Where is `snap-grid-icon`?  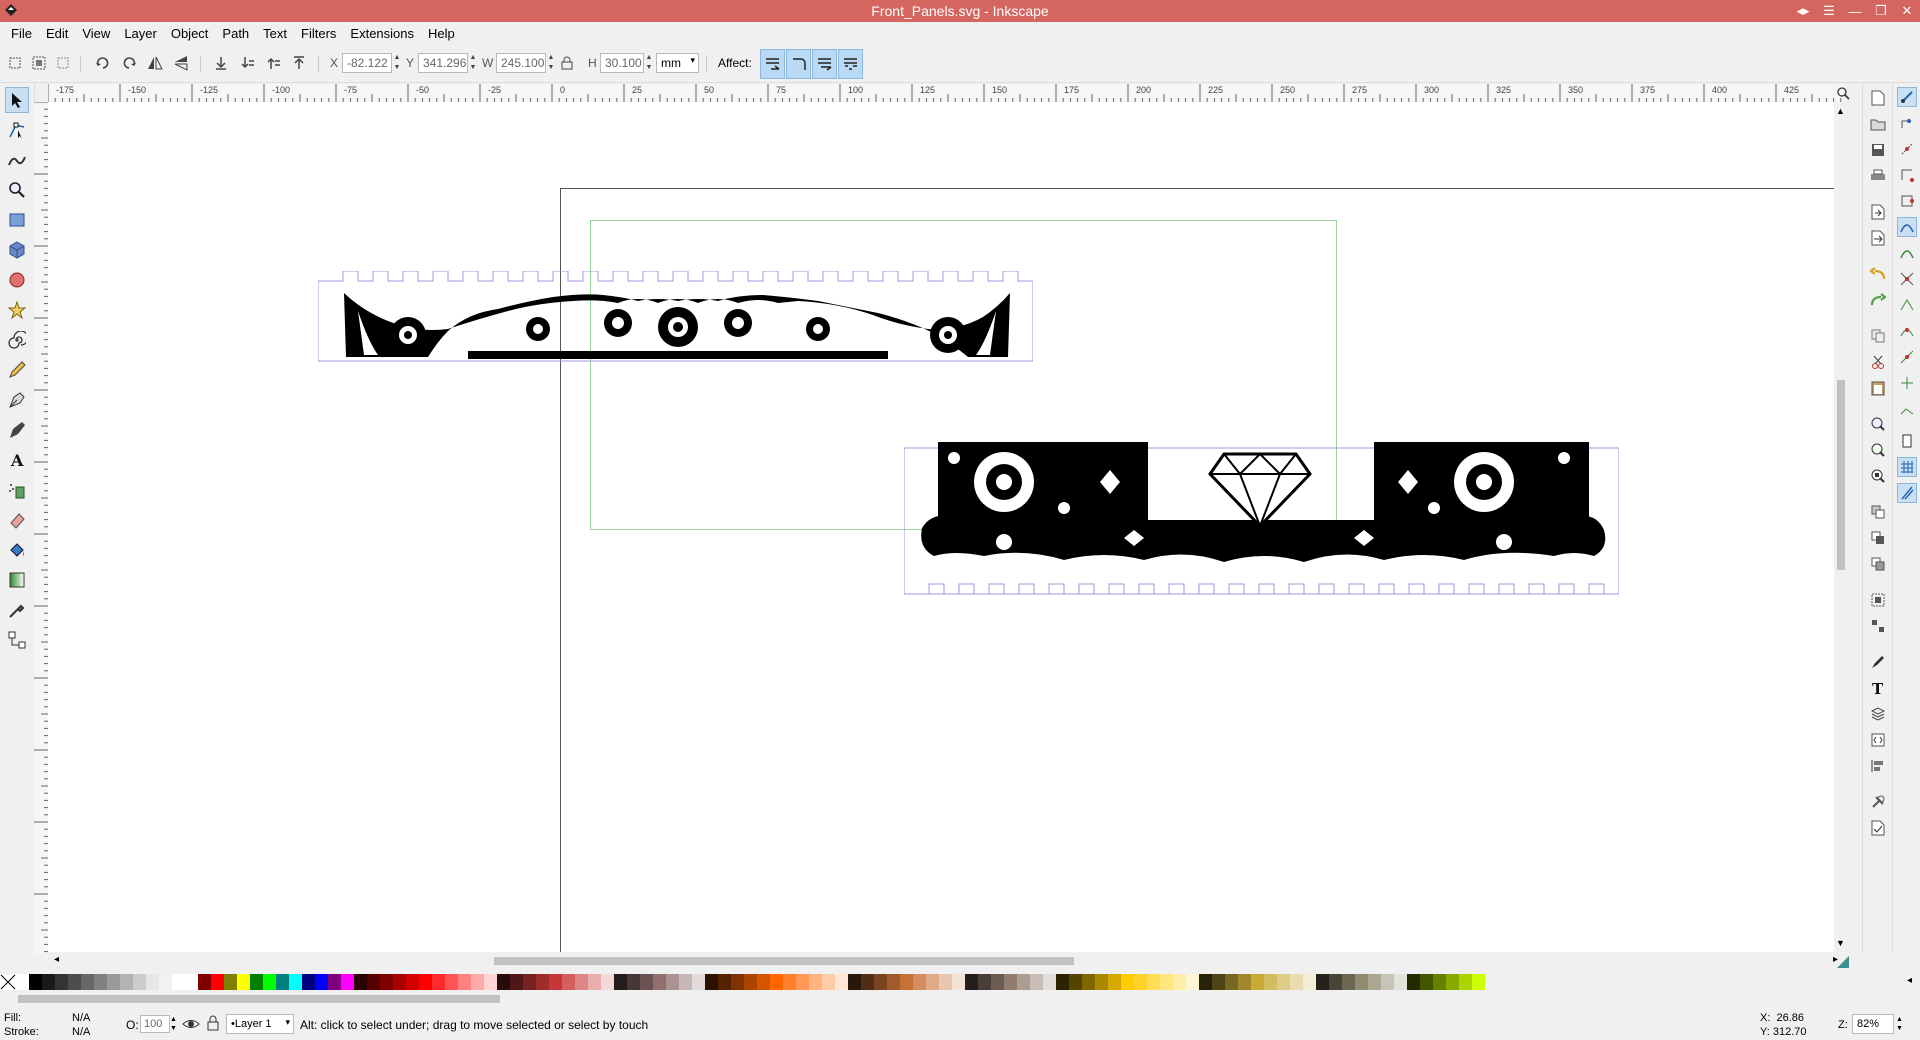
snap-grid-icon is located at coordinates (1907, 467).